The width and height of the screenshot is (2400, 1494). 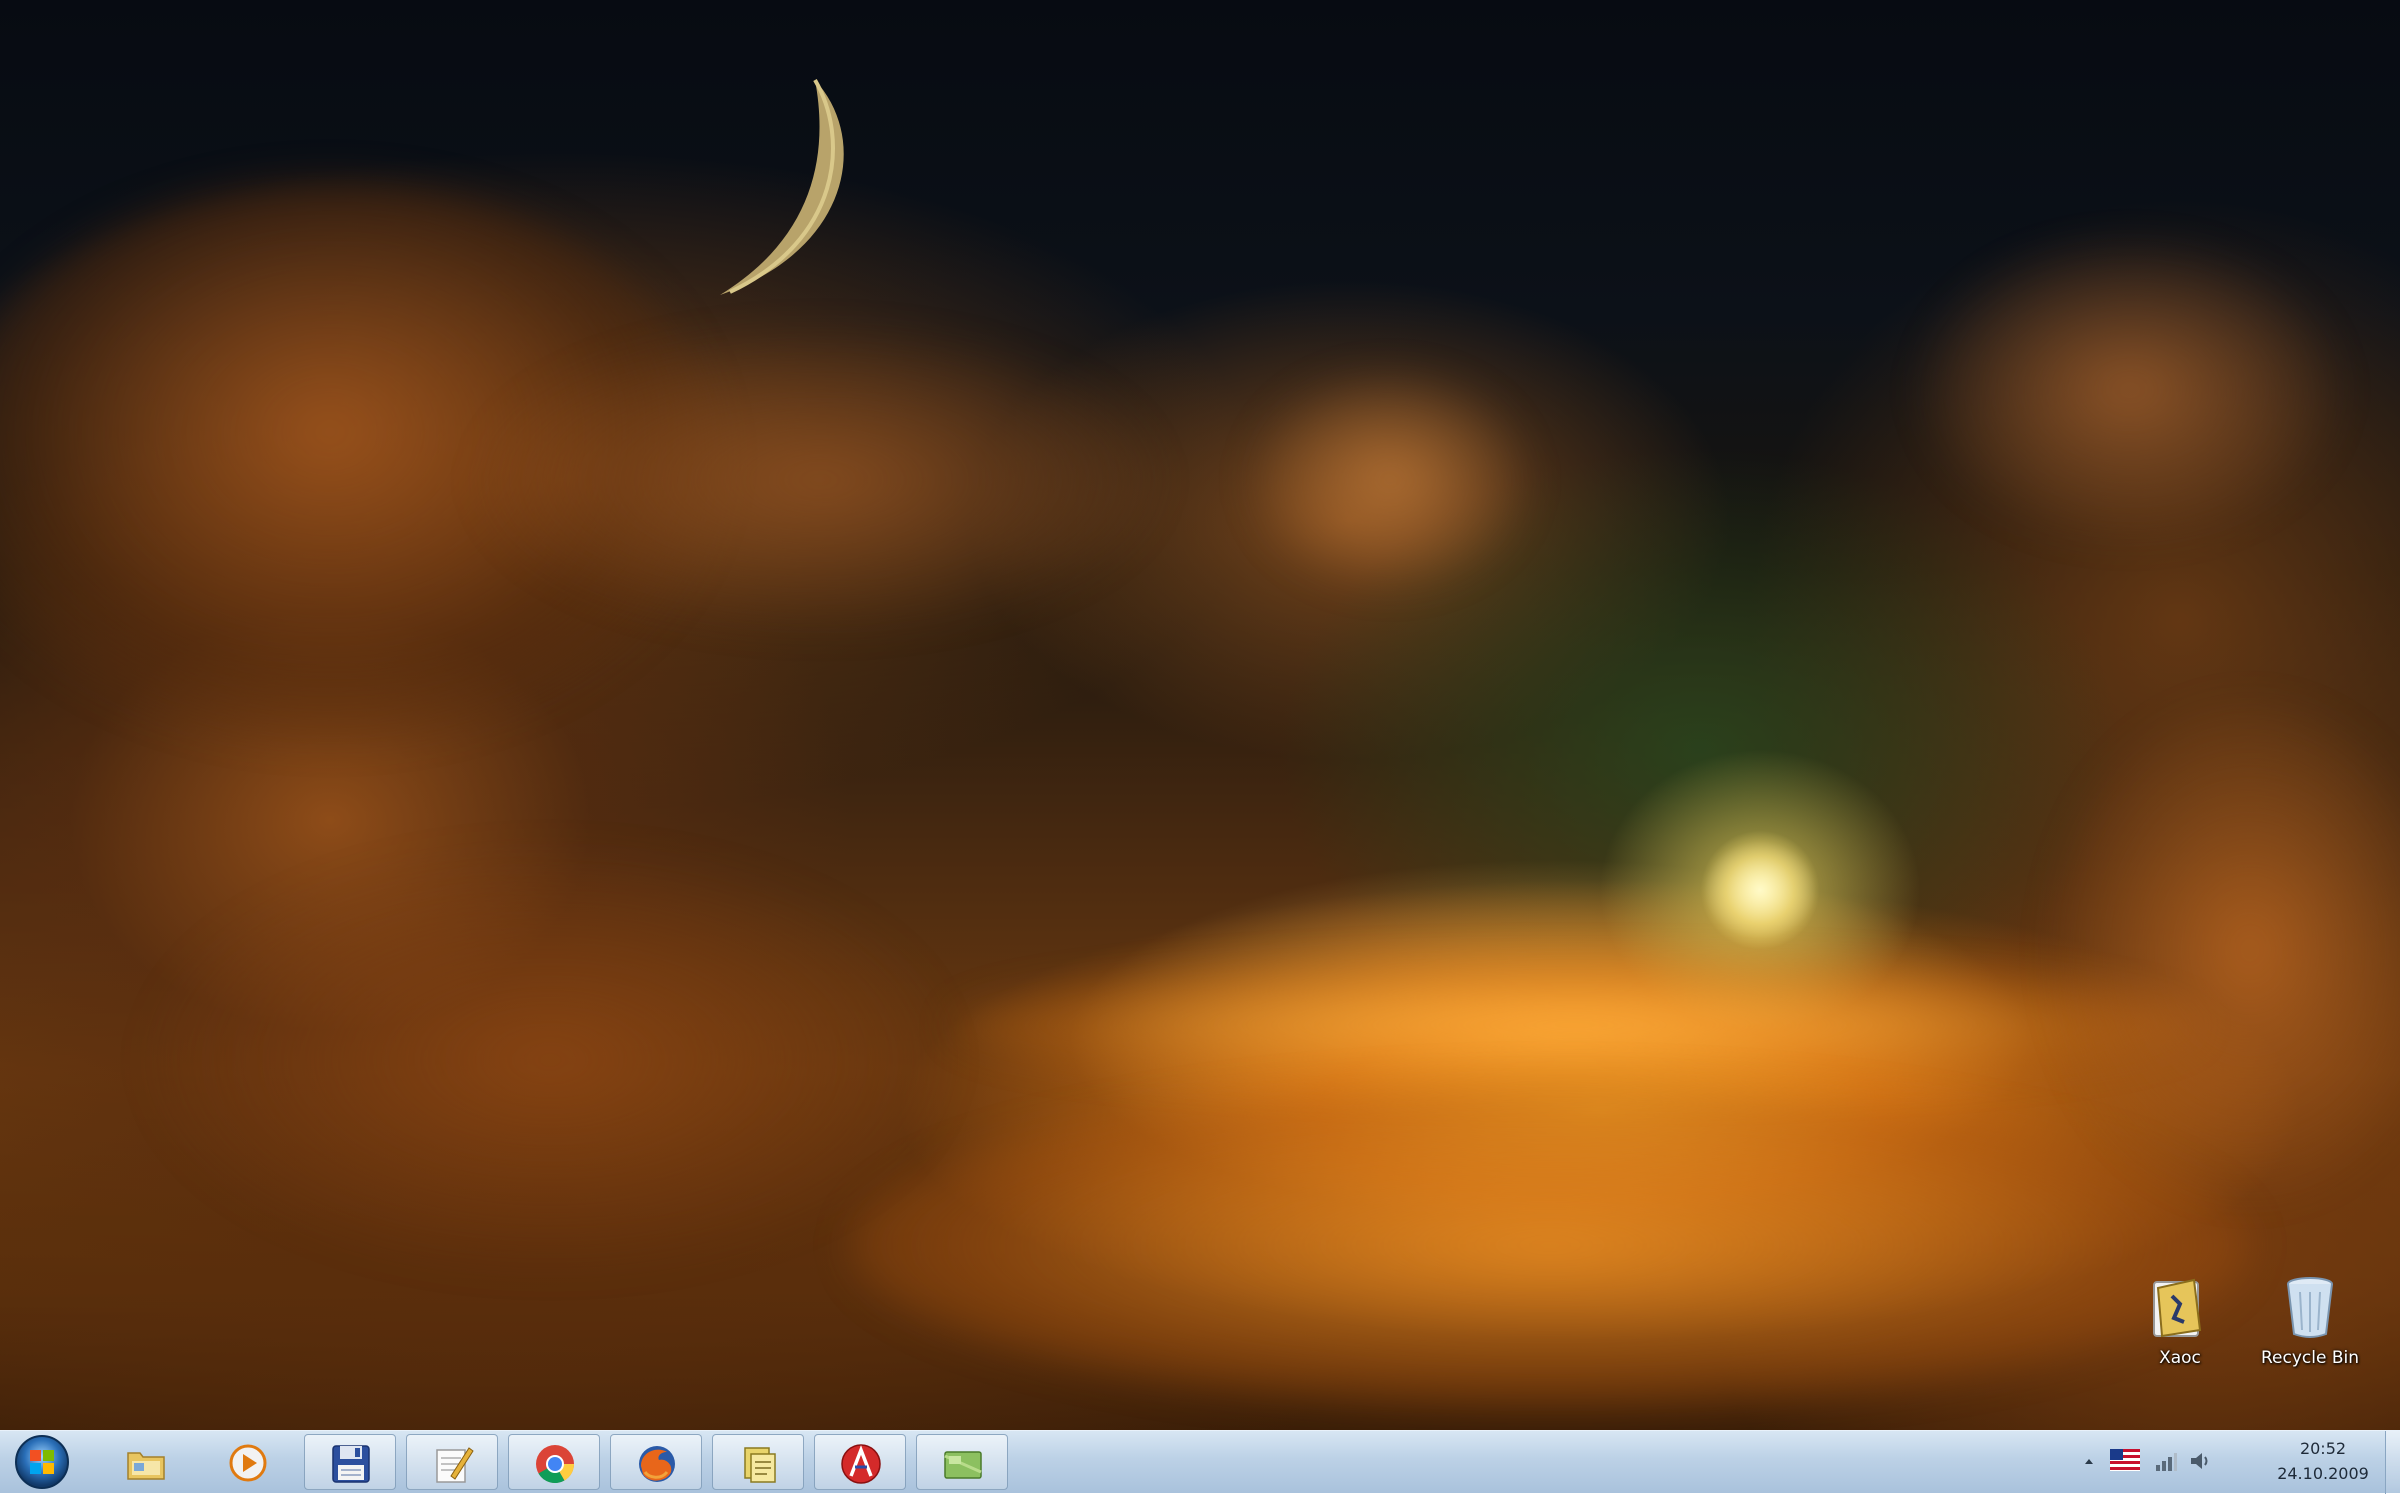 I want to click on system-tray: 20:52 24.10.2009, so click(x=2235, y=1462).